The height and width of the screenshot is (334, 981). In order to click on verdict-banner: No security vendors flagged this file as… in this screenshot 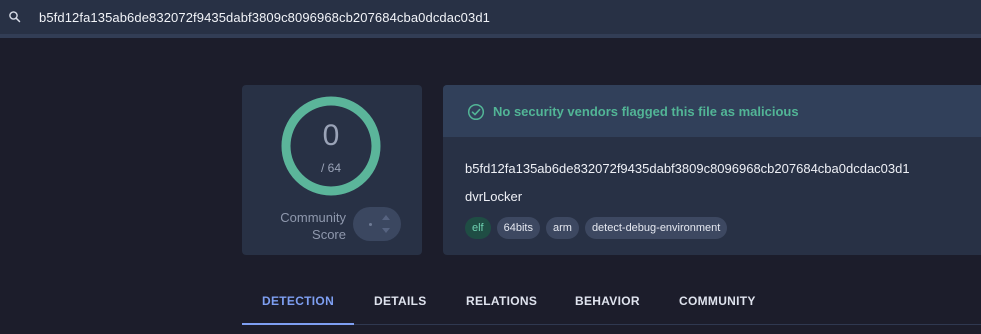, I will do `click(712, 111)`.